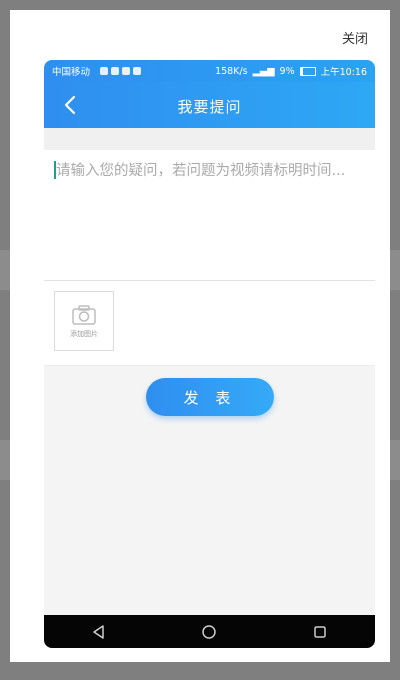  I want to click on square-recents-icon, so click(320, 631).